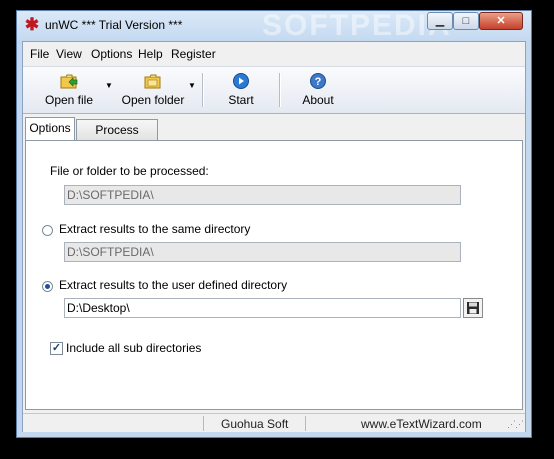 This screenshot has height=459, width=554. What do you see at coordinates (192, 85) in the screenshot?
I see `open-folder-dropdown-icon: ▼` at bounding box center [192, 85].